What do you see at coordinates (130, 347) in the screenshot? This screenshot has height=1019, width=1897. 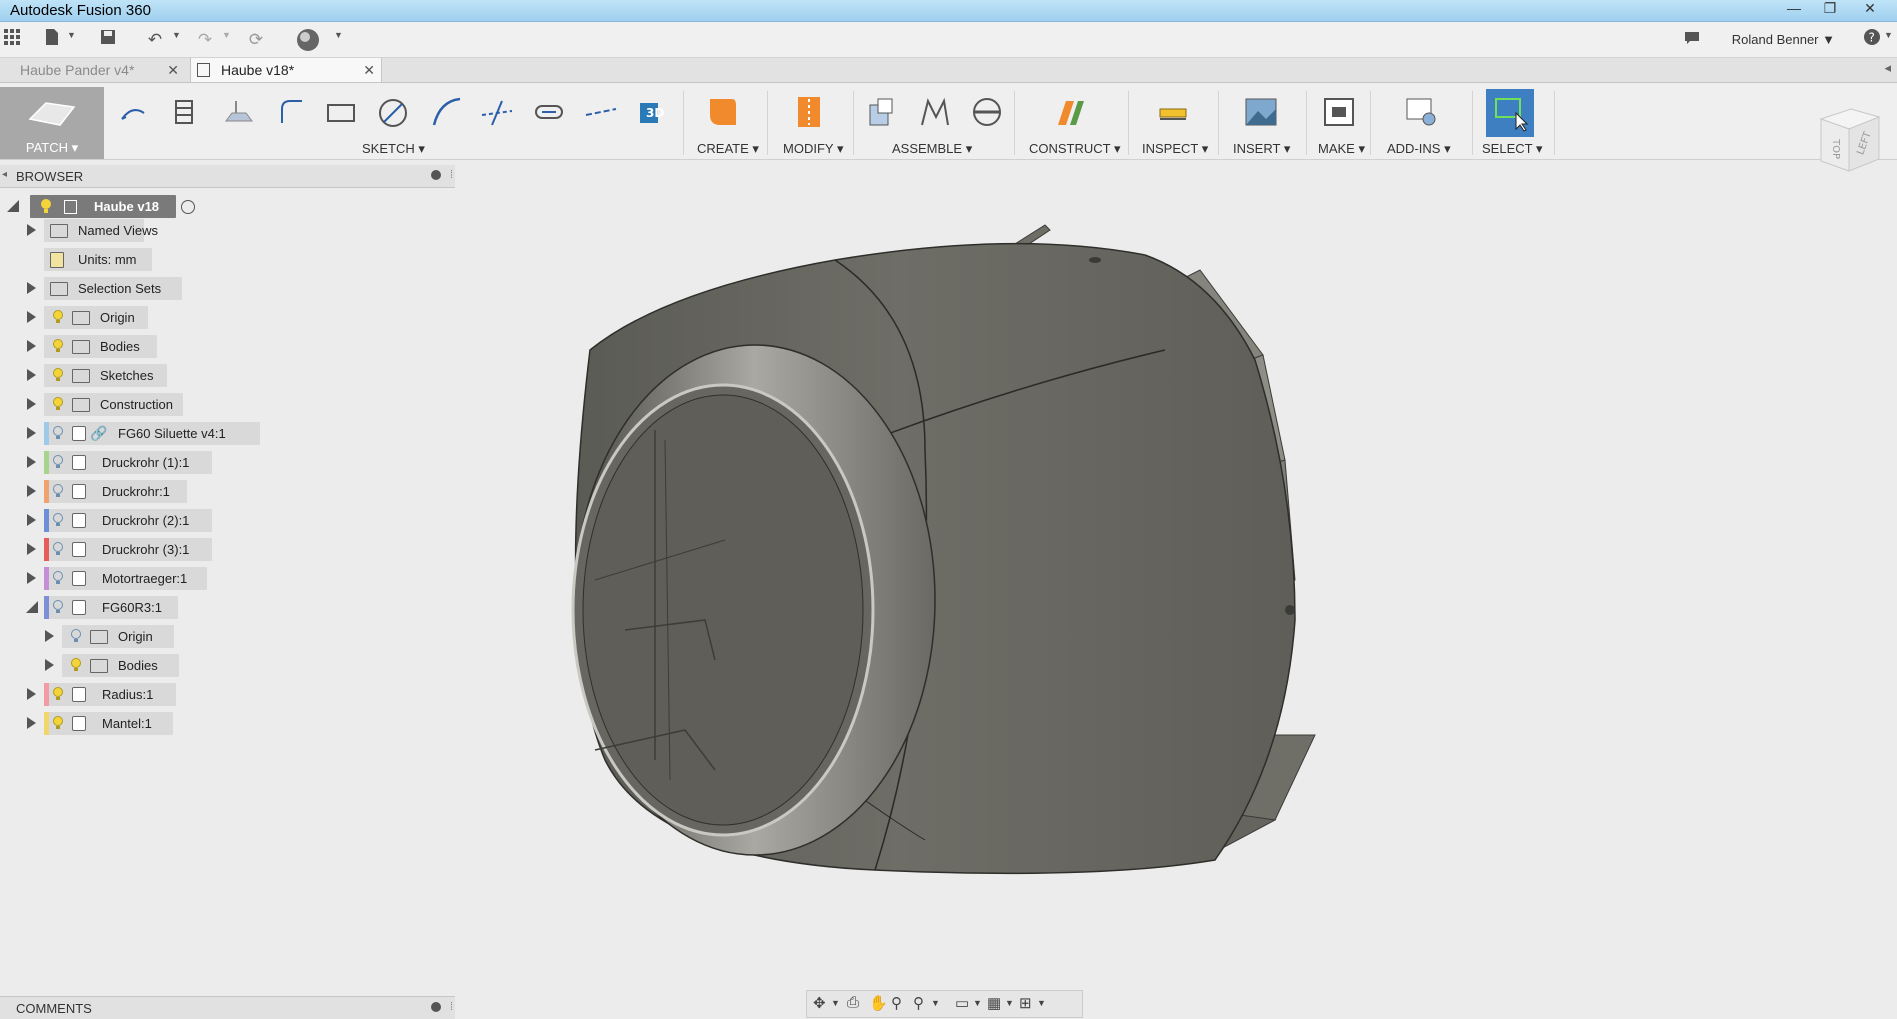 I see `browser-item: Bodies` at bounding box center [130, 347].